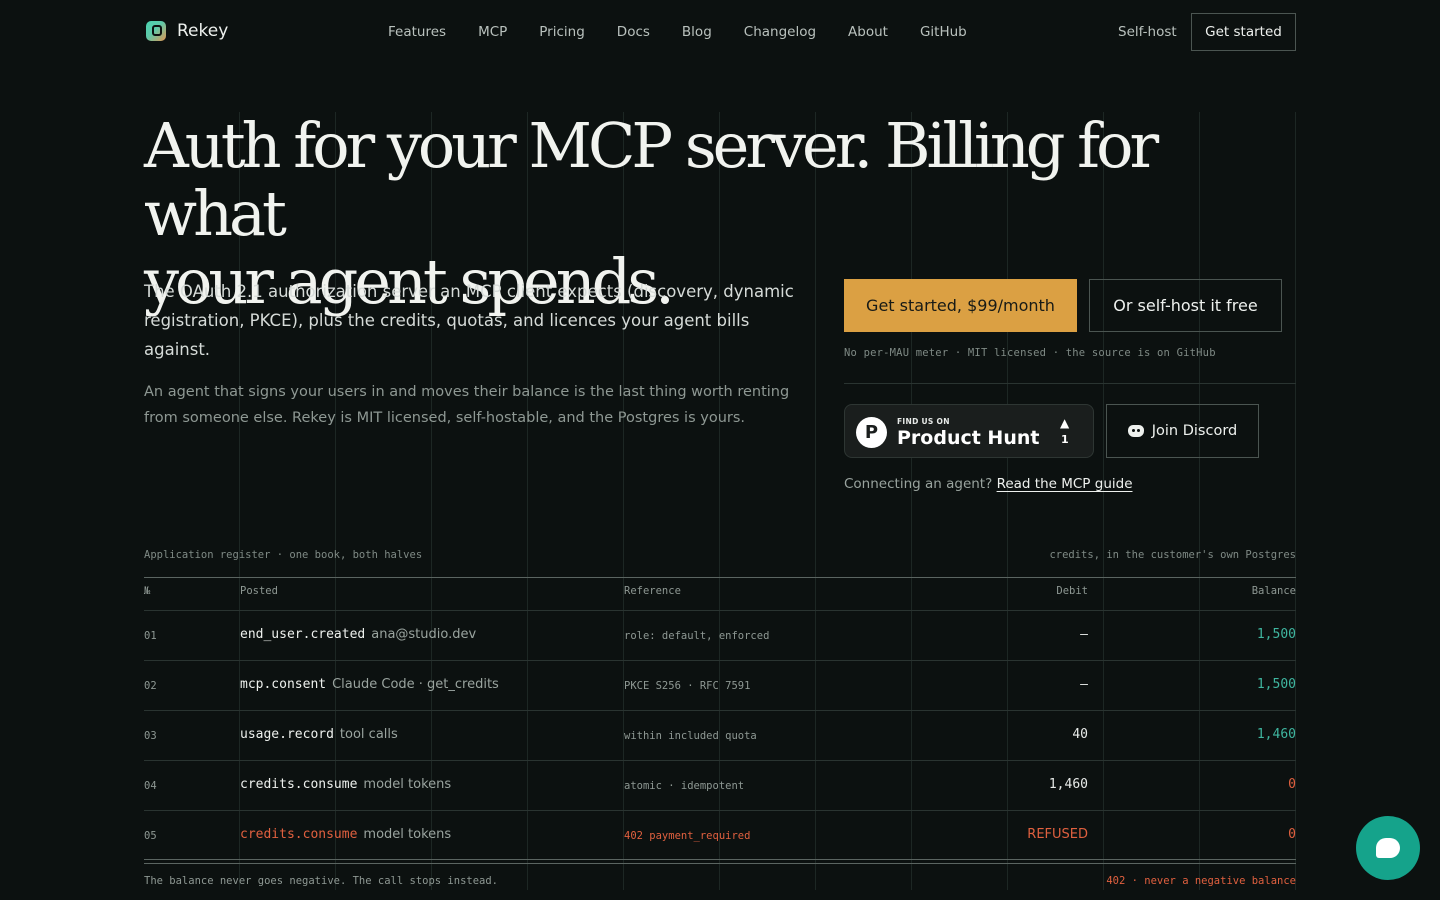 The height and width of the screenshot is (900, 1440). I want to click on join-discord-label: Join Discord, so click(1194, 431).